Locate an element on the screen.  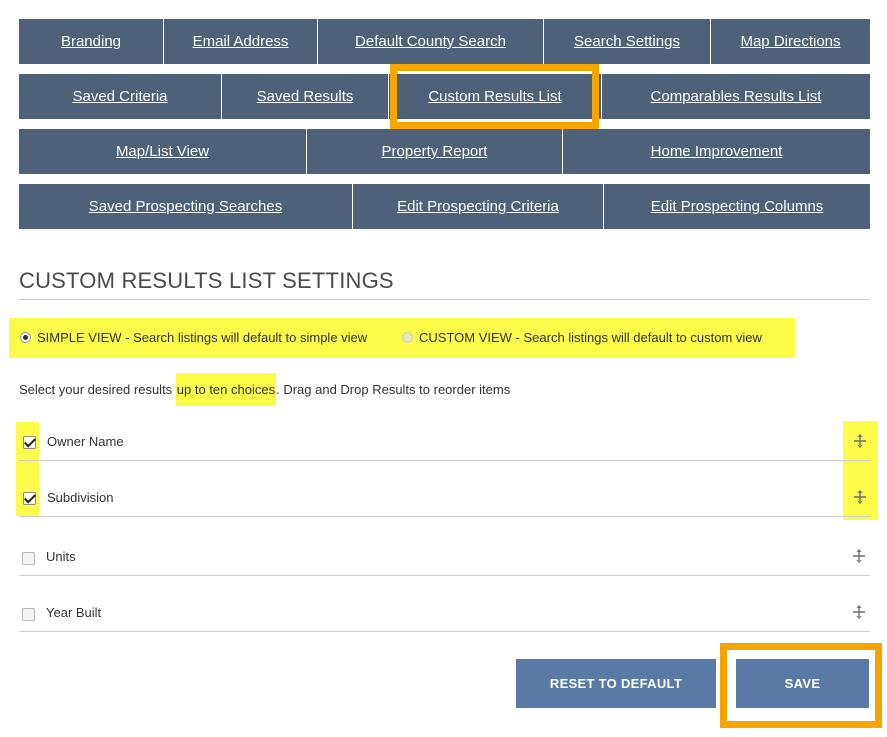
instructions-suffix: . Drag and Drop Results to reorder items is located at coordinates (393, 389).